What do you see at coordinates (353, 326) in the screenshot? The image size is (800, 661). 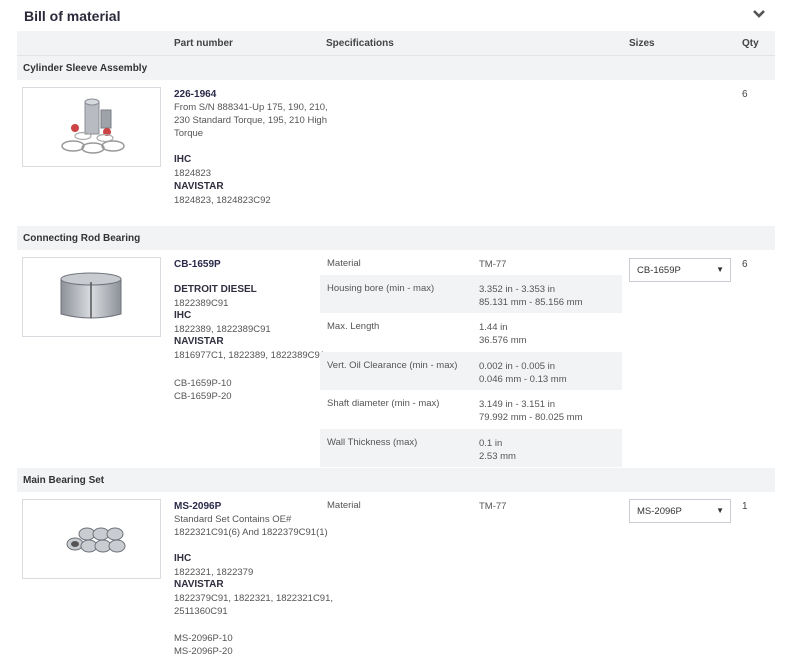 I see `spec-label: Max. Length` at bounding box center [353, 326].